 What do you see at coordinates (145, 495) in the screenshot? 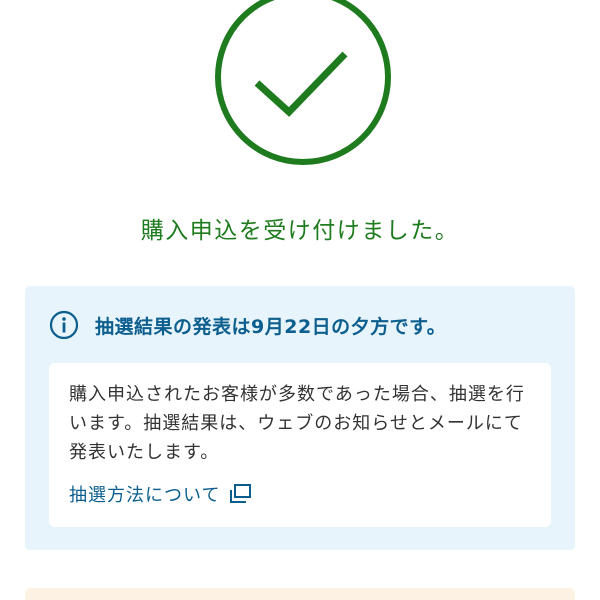
I see `lottery-method-link-label: 抽選方法について` at bounding box center [145, 495].